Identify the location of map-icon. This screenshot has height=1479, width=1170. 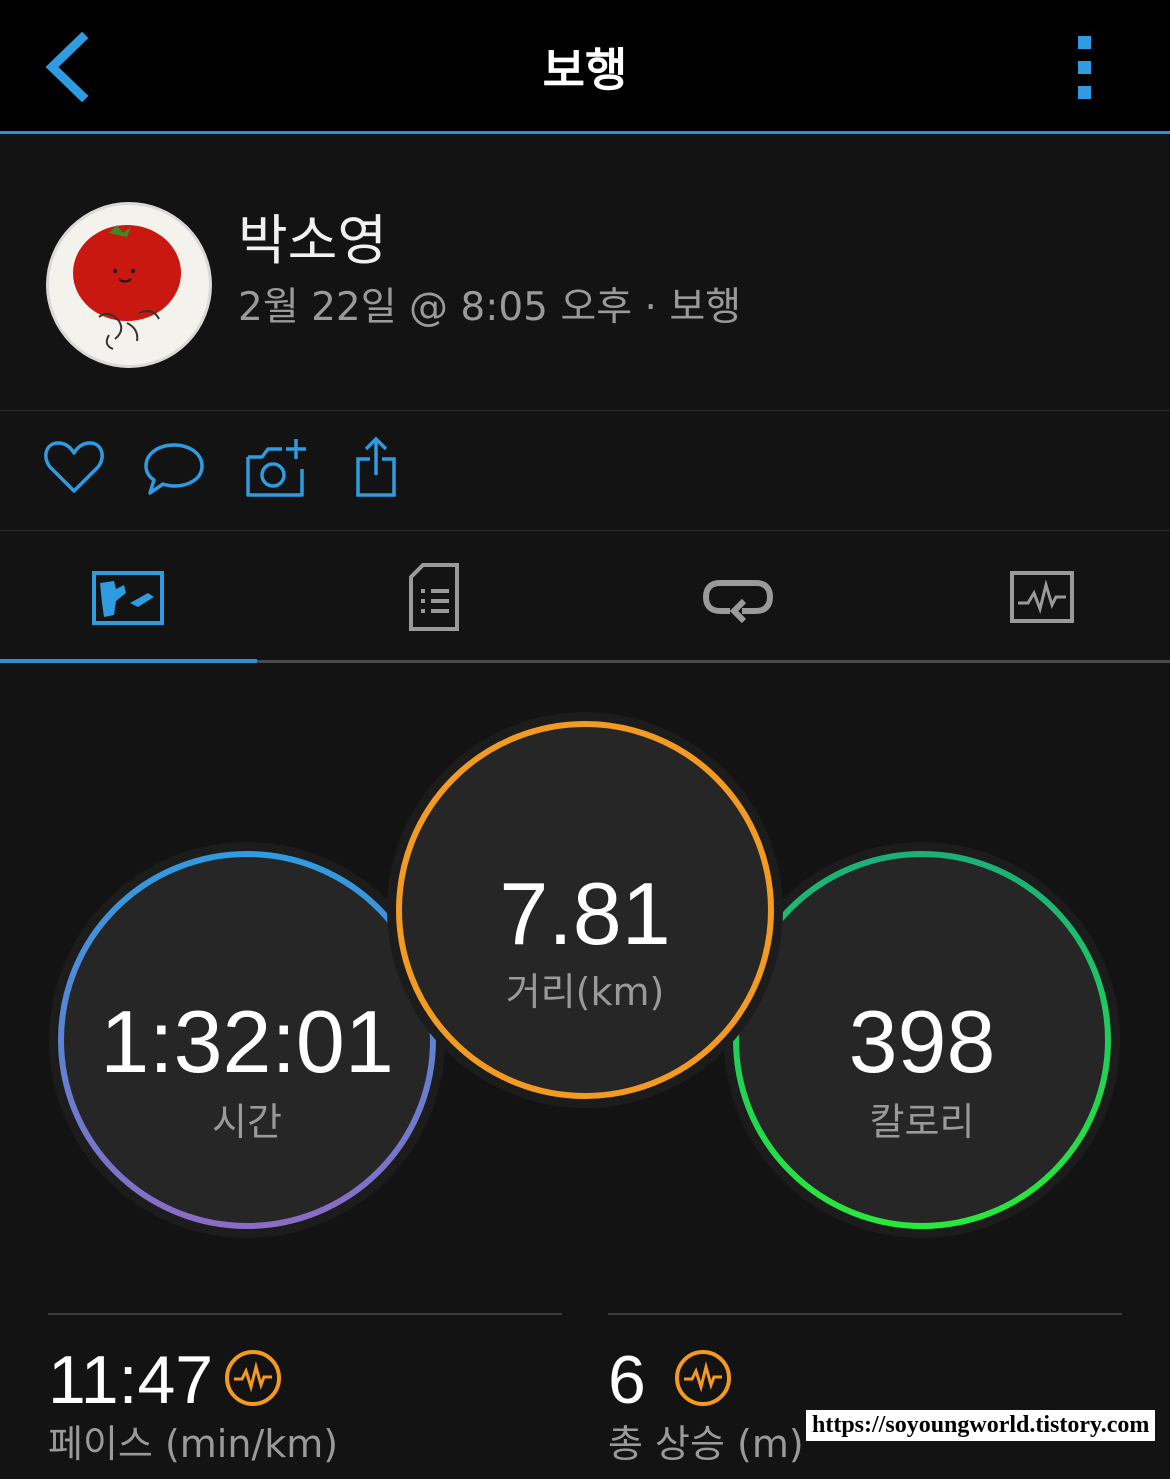
(128, 598).